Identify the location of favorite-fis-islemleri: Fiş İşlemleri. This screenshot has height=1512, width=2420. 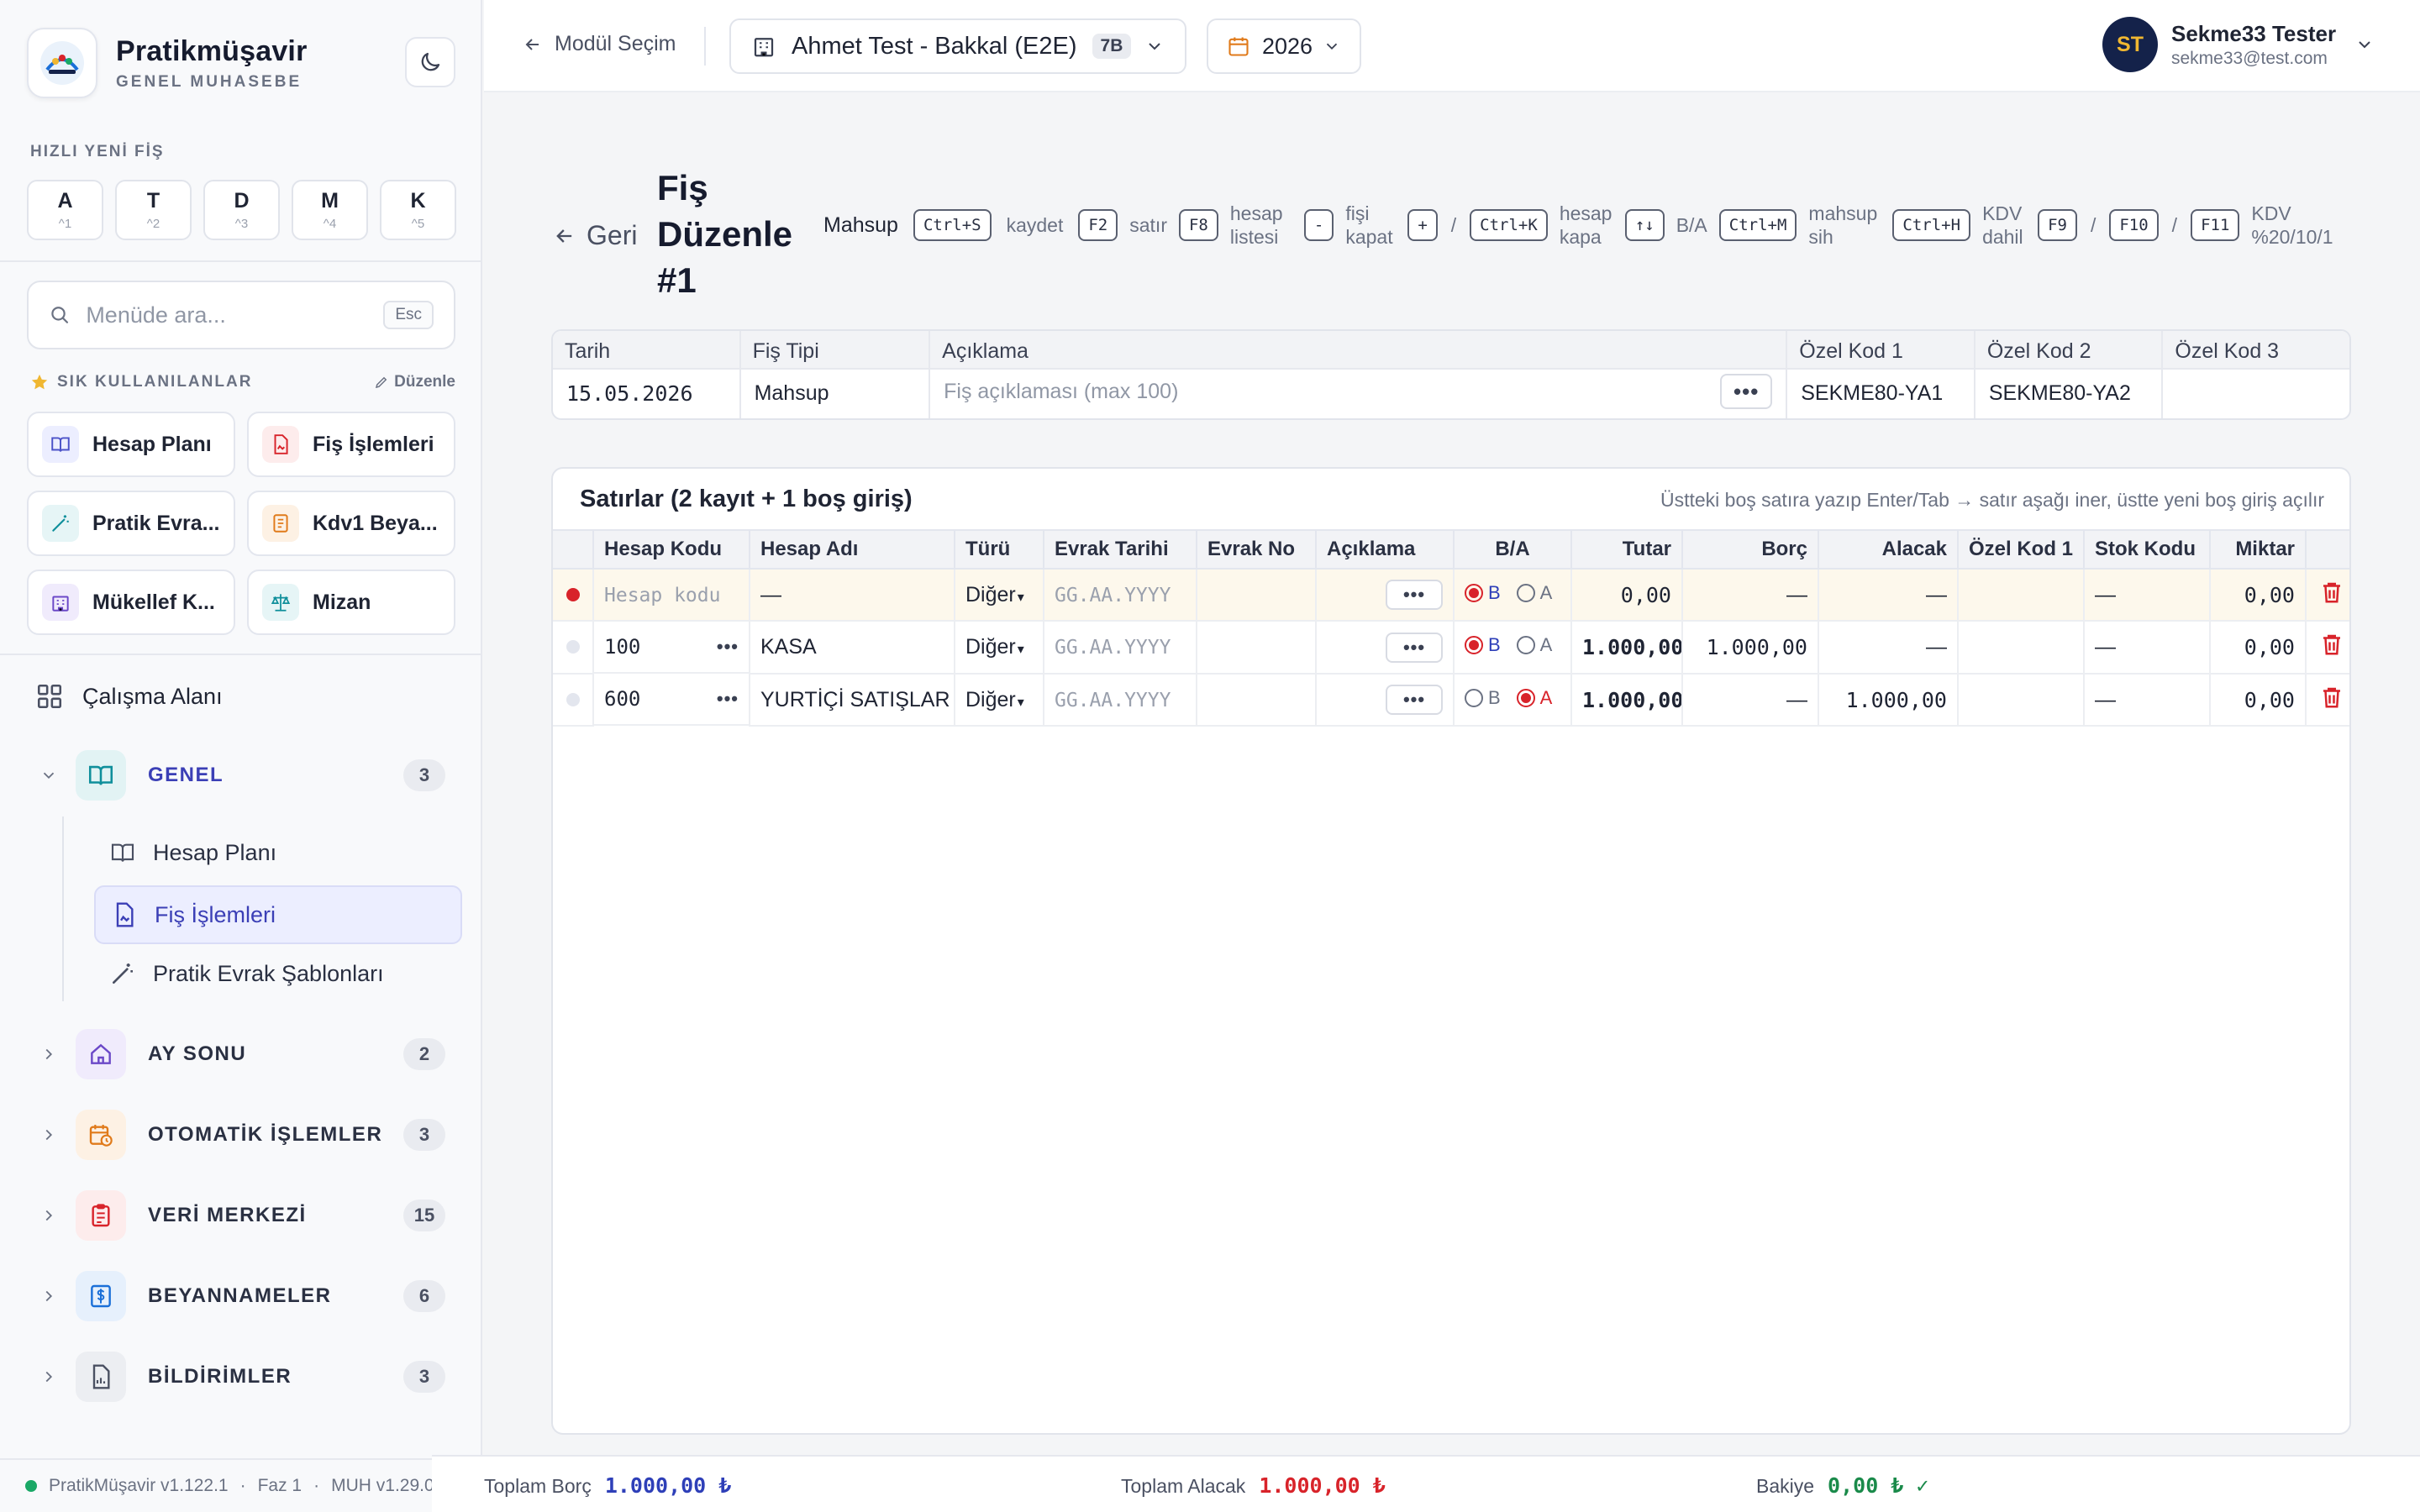
(351, 444).